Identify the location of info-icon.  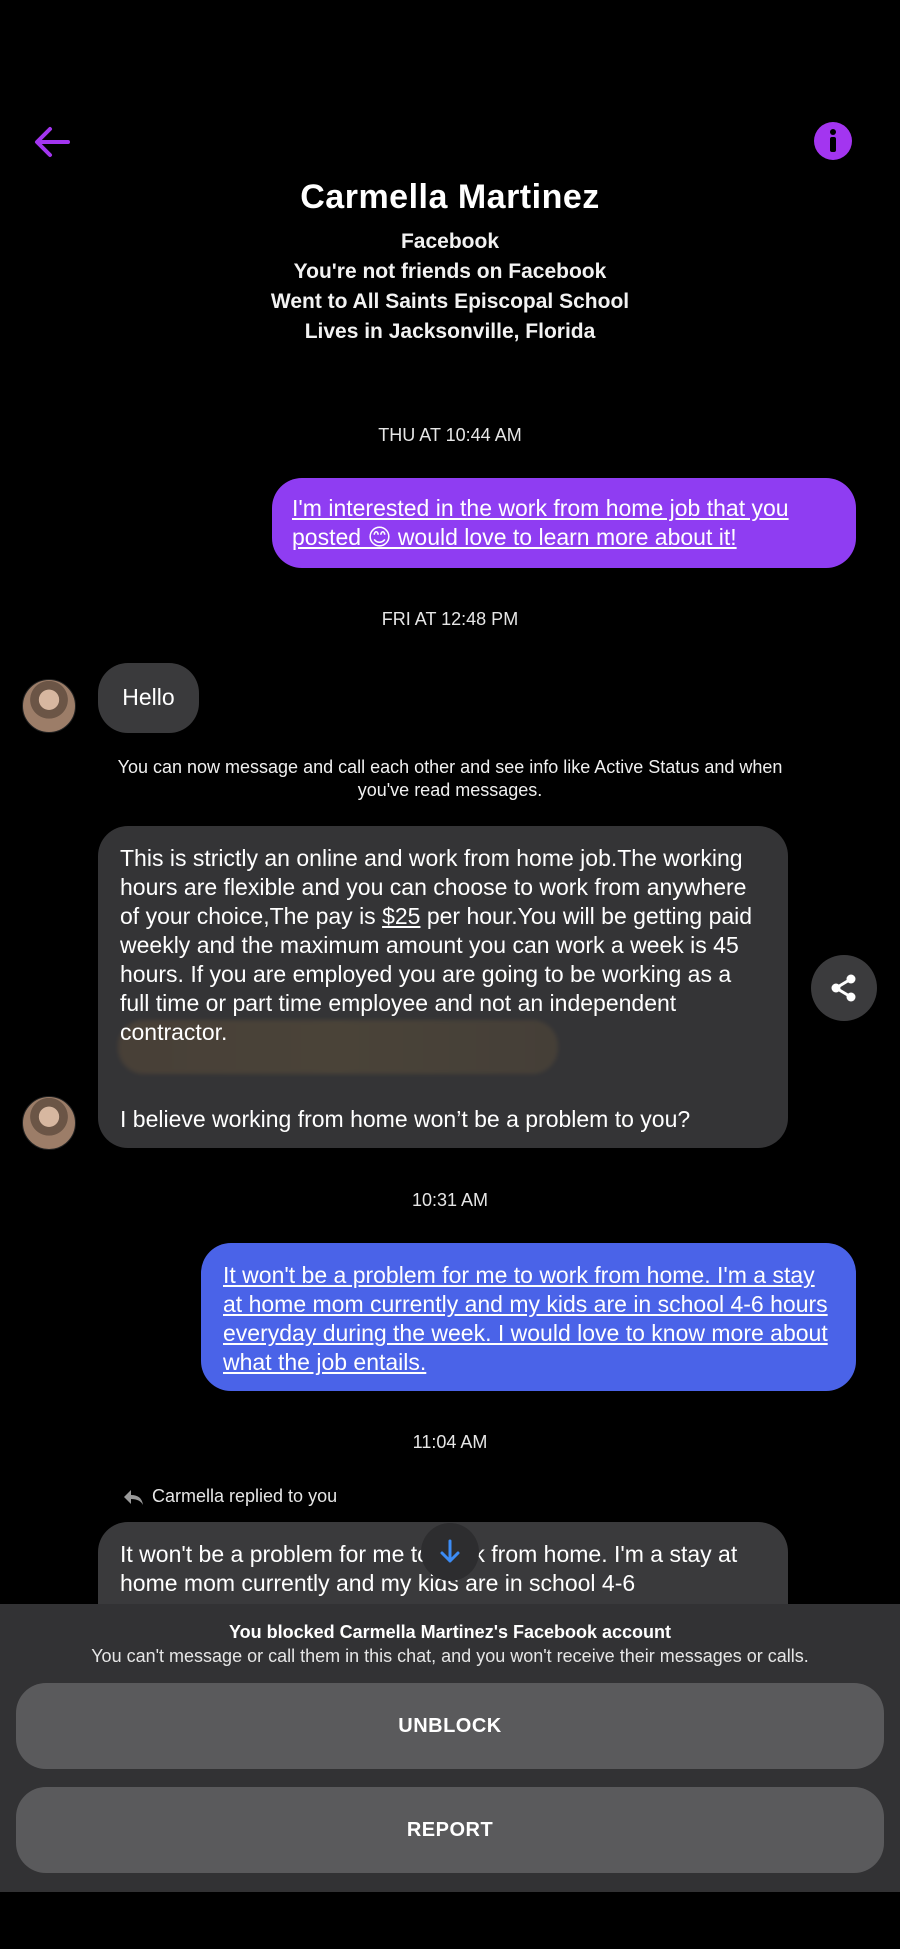
(833, 141).